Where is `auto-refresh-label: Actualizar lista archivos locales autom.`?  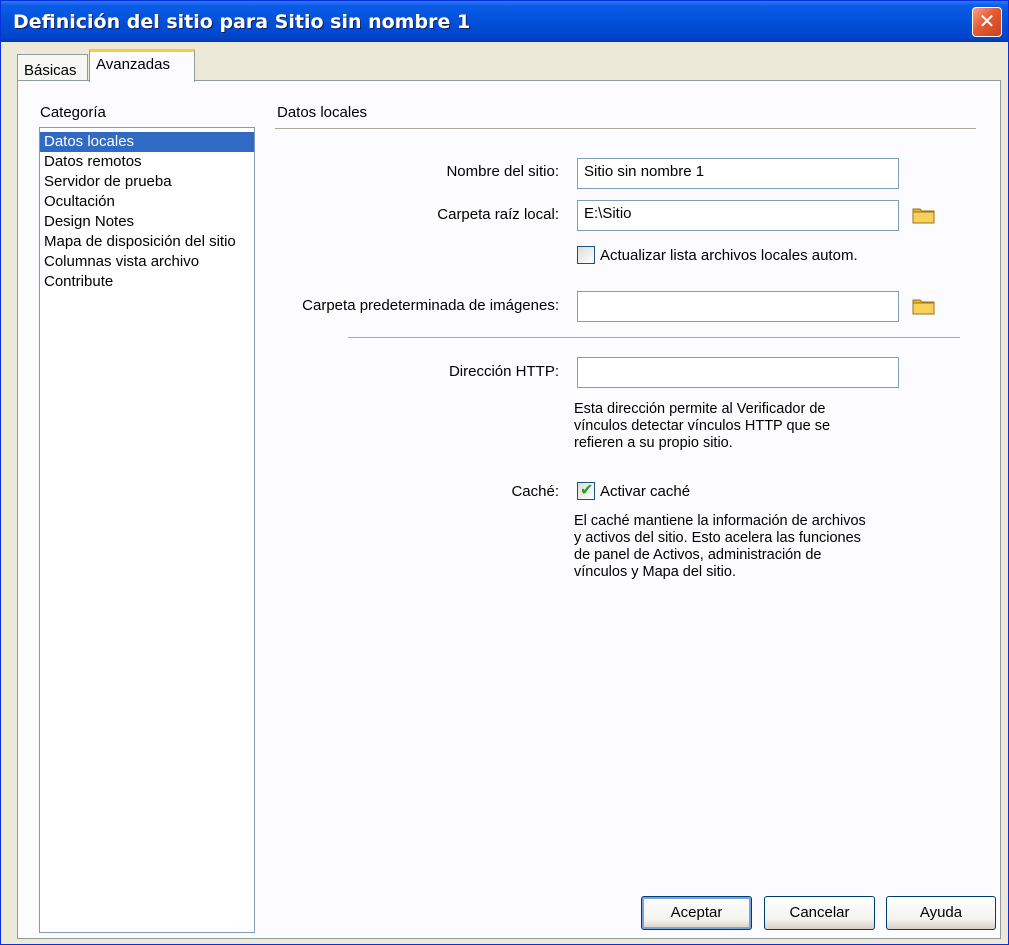 auto-refresh-label: Actualizar lista archivos locales autom. is located at coordinates (729, 255).